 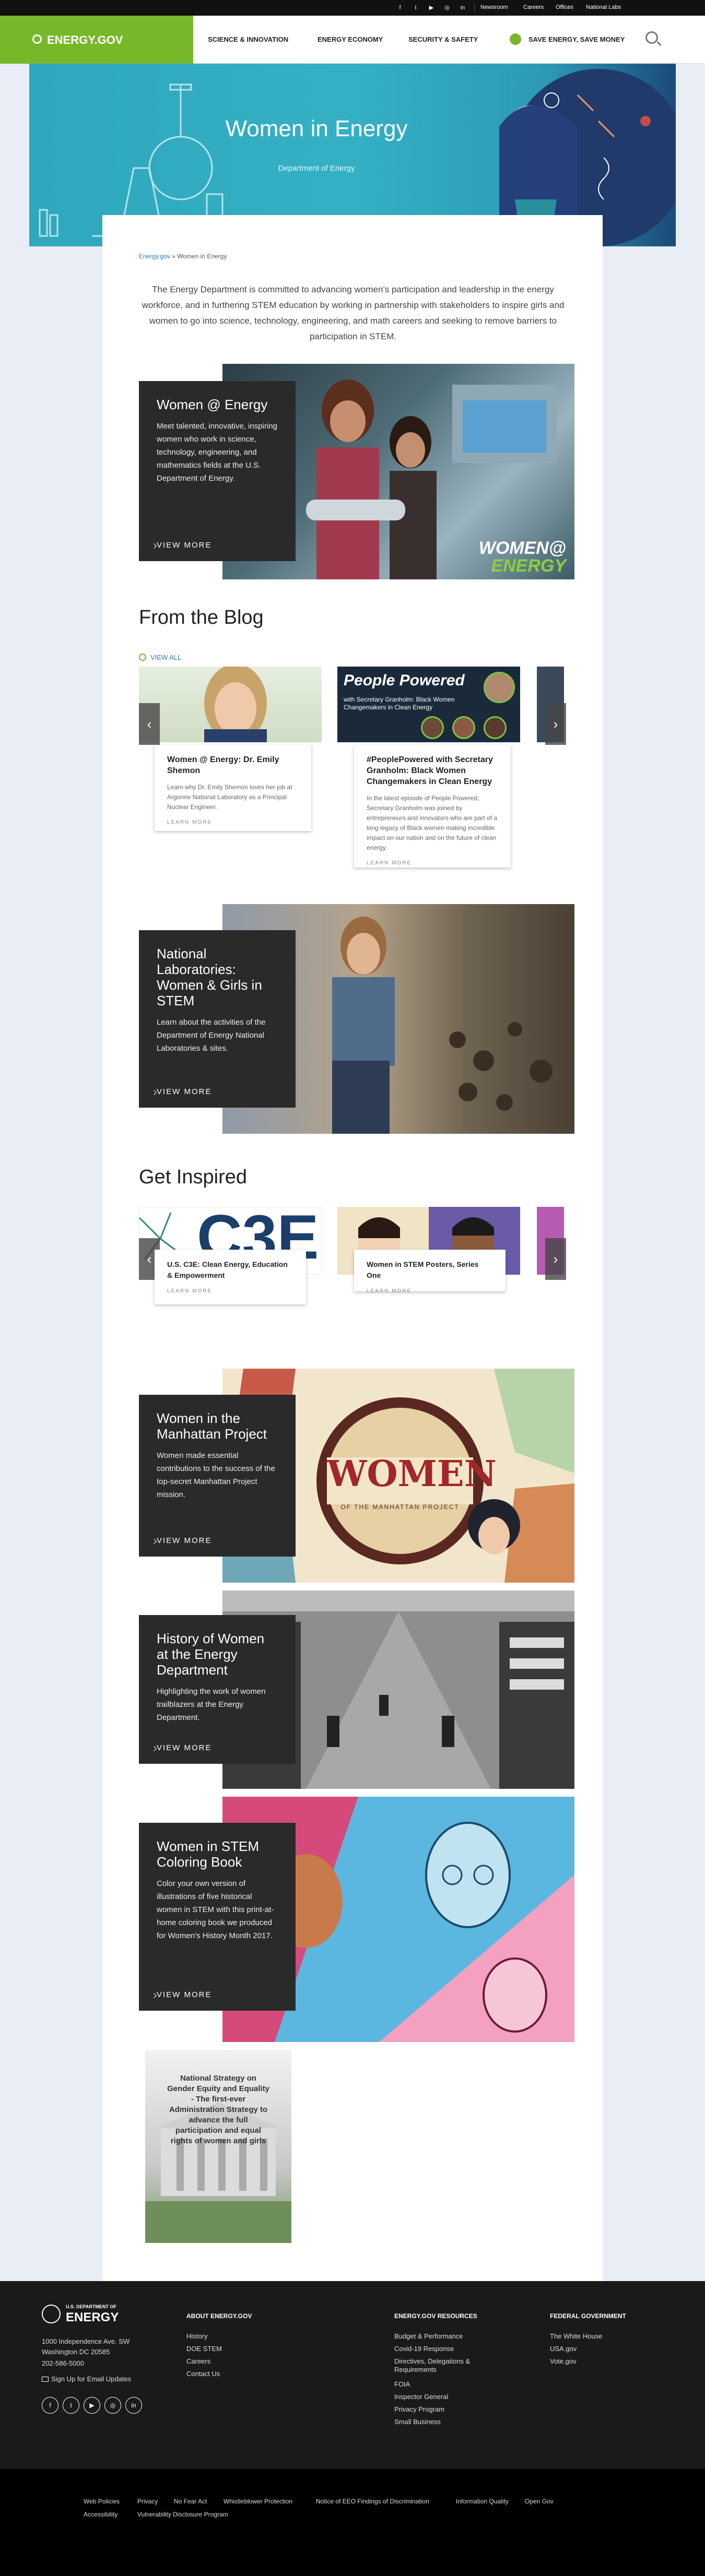 I want to click on blog-card-image-emily, so click(x=231, y=704).